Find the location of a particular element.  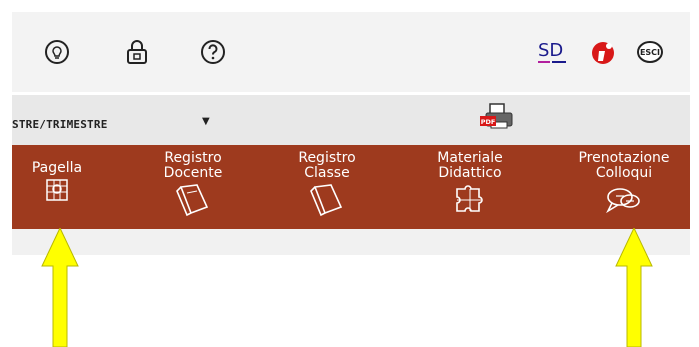

nav-item-pagella: Pagella is located at coordinates (57, 187).